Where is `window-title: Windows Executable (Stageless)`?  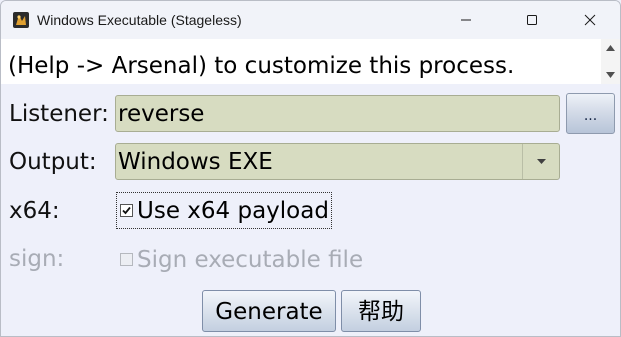 window-title: Windows Executable (Stageless) is located at coordinates (139, 20).